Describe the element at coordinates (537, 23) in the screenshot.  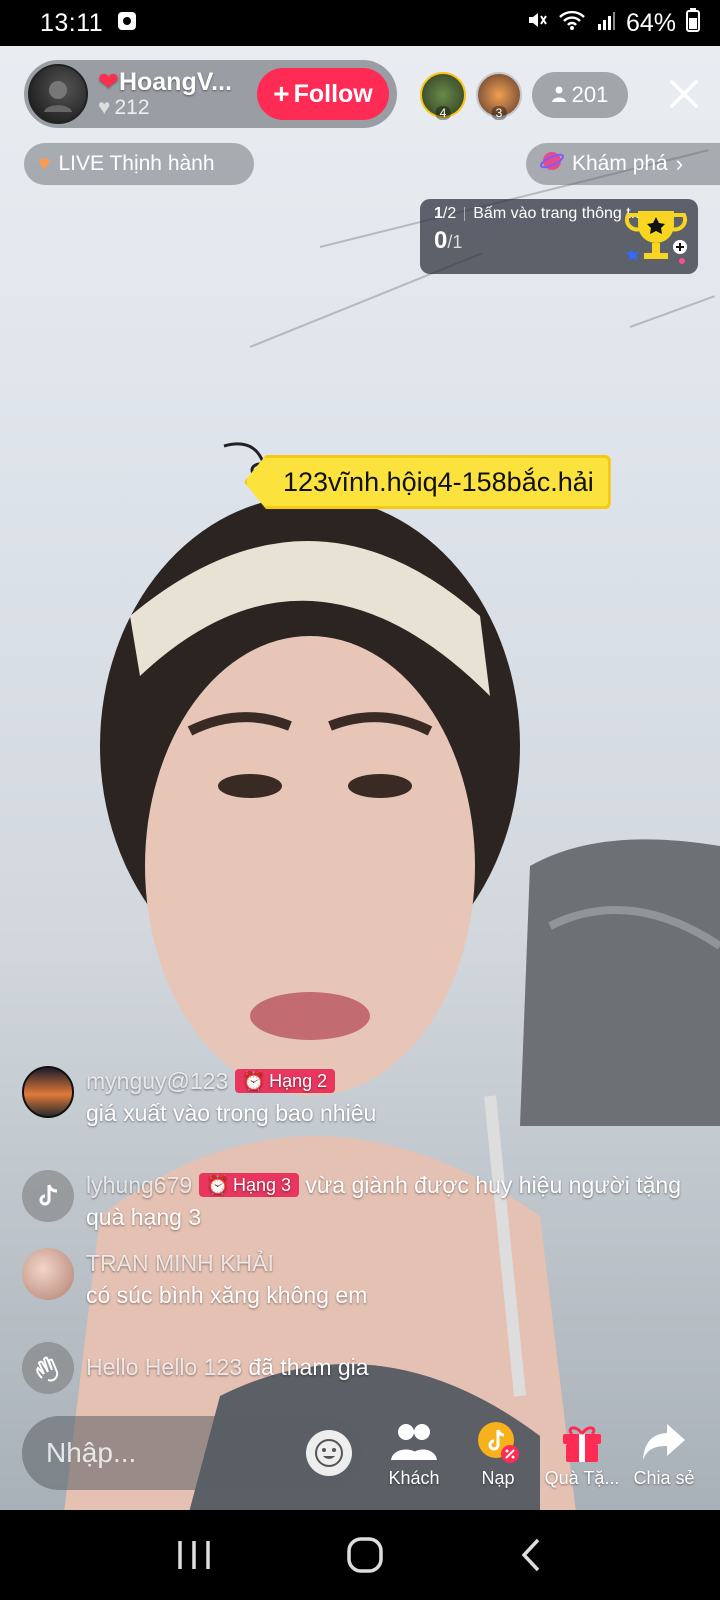
I see `mute-icon` at that location.